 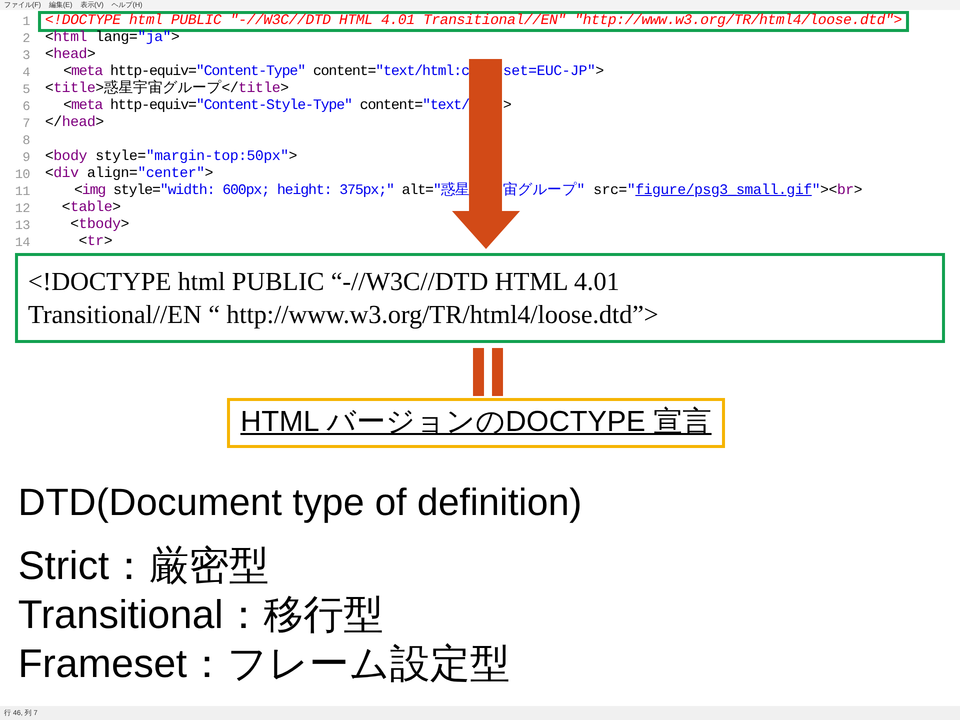 What do you see at coordinates (26, 89) in the screenshot?
I see `line-number: 5` at bounding box center [26, 89].